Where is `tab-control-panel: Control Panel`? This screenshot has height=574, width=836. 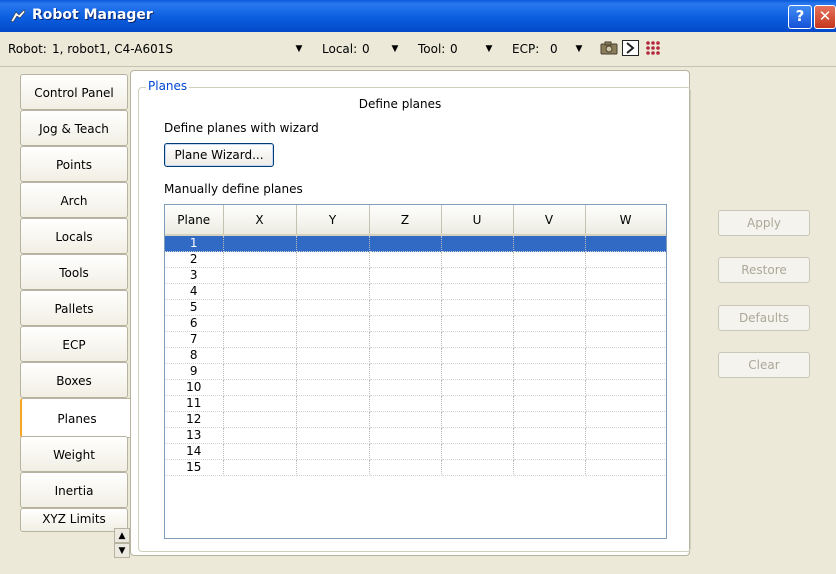
tab-control-panel: Control Panel is located at coordinates (74, 92).